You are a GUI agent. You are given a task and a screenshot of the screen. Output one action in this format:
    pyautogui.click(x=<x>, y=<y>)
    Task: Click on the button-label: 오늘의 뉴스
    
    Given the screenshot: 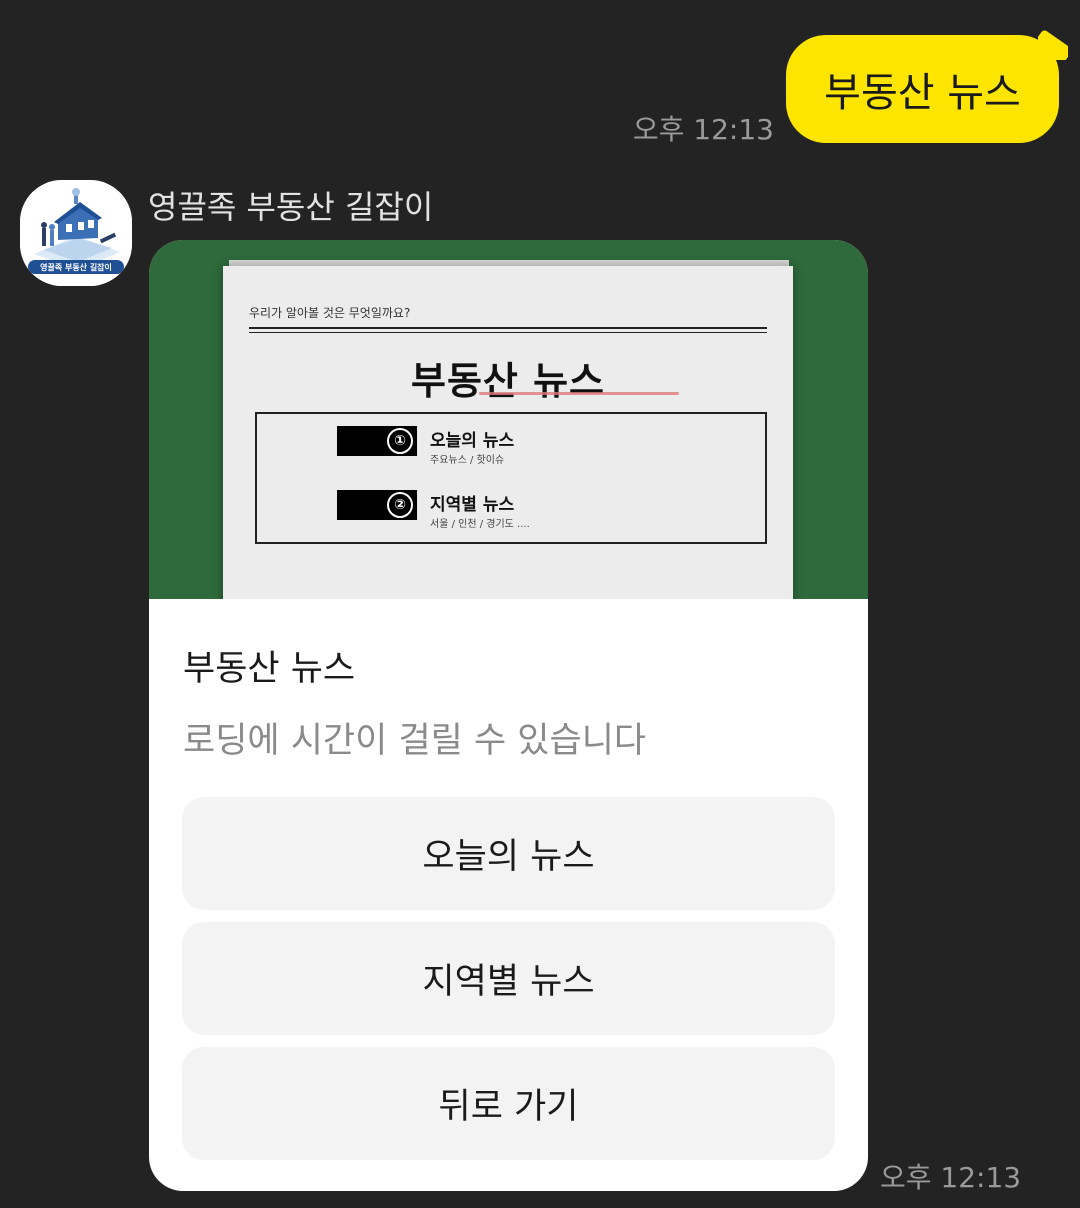 What is the action you would take?
    pyautogui.click(x=508, y=857)
    